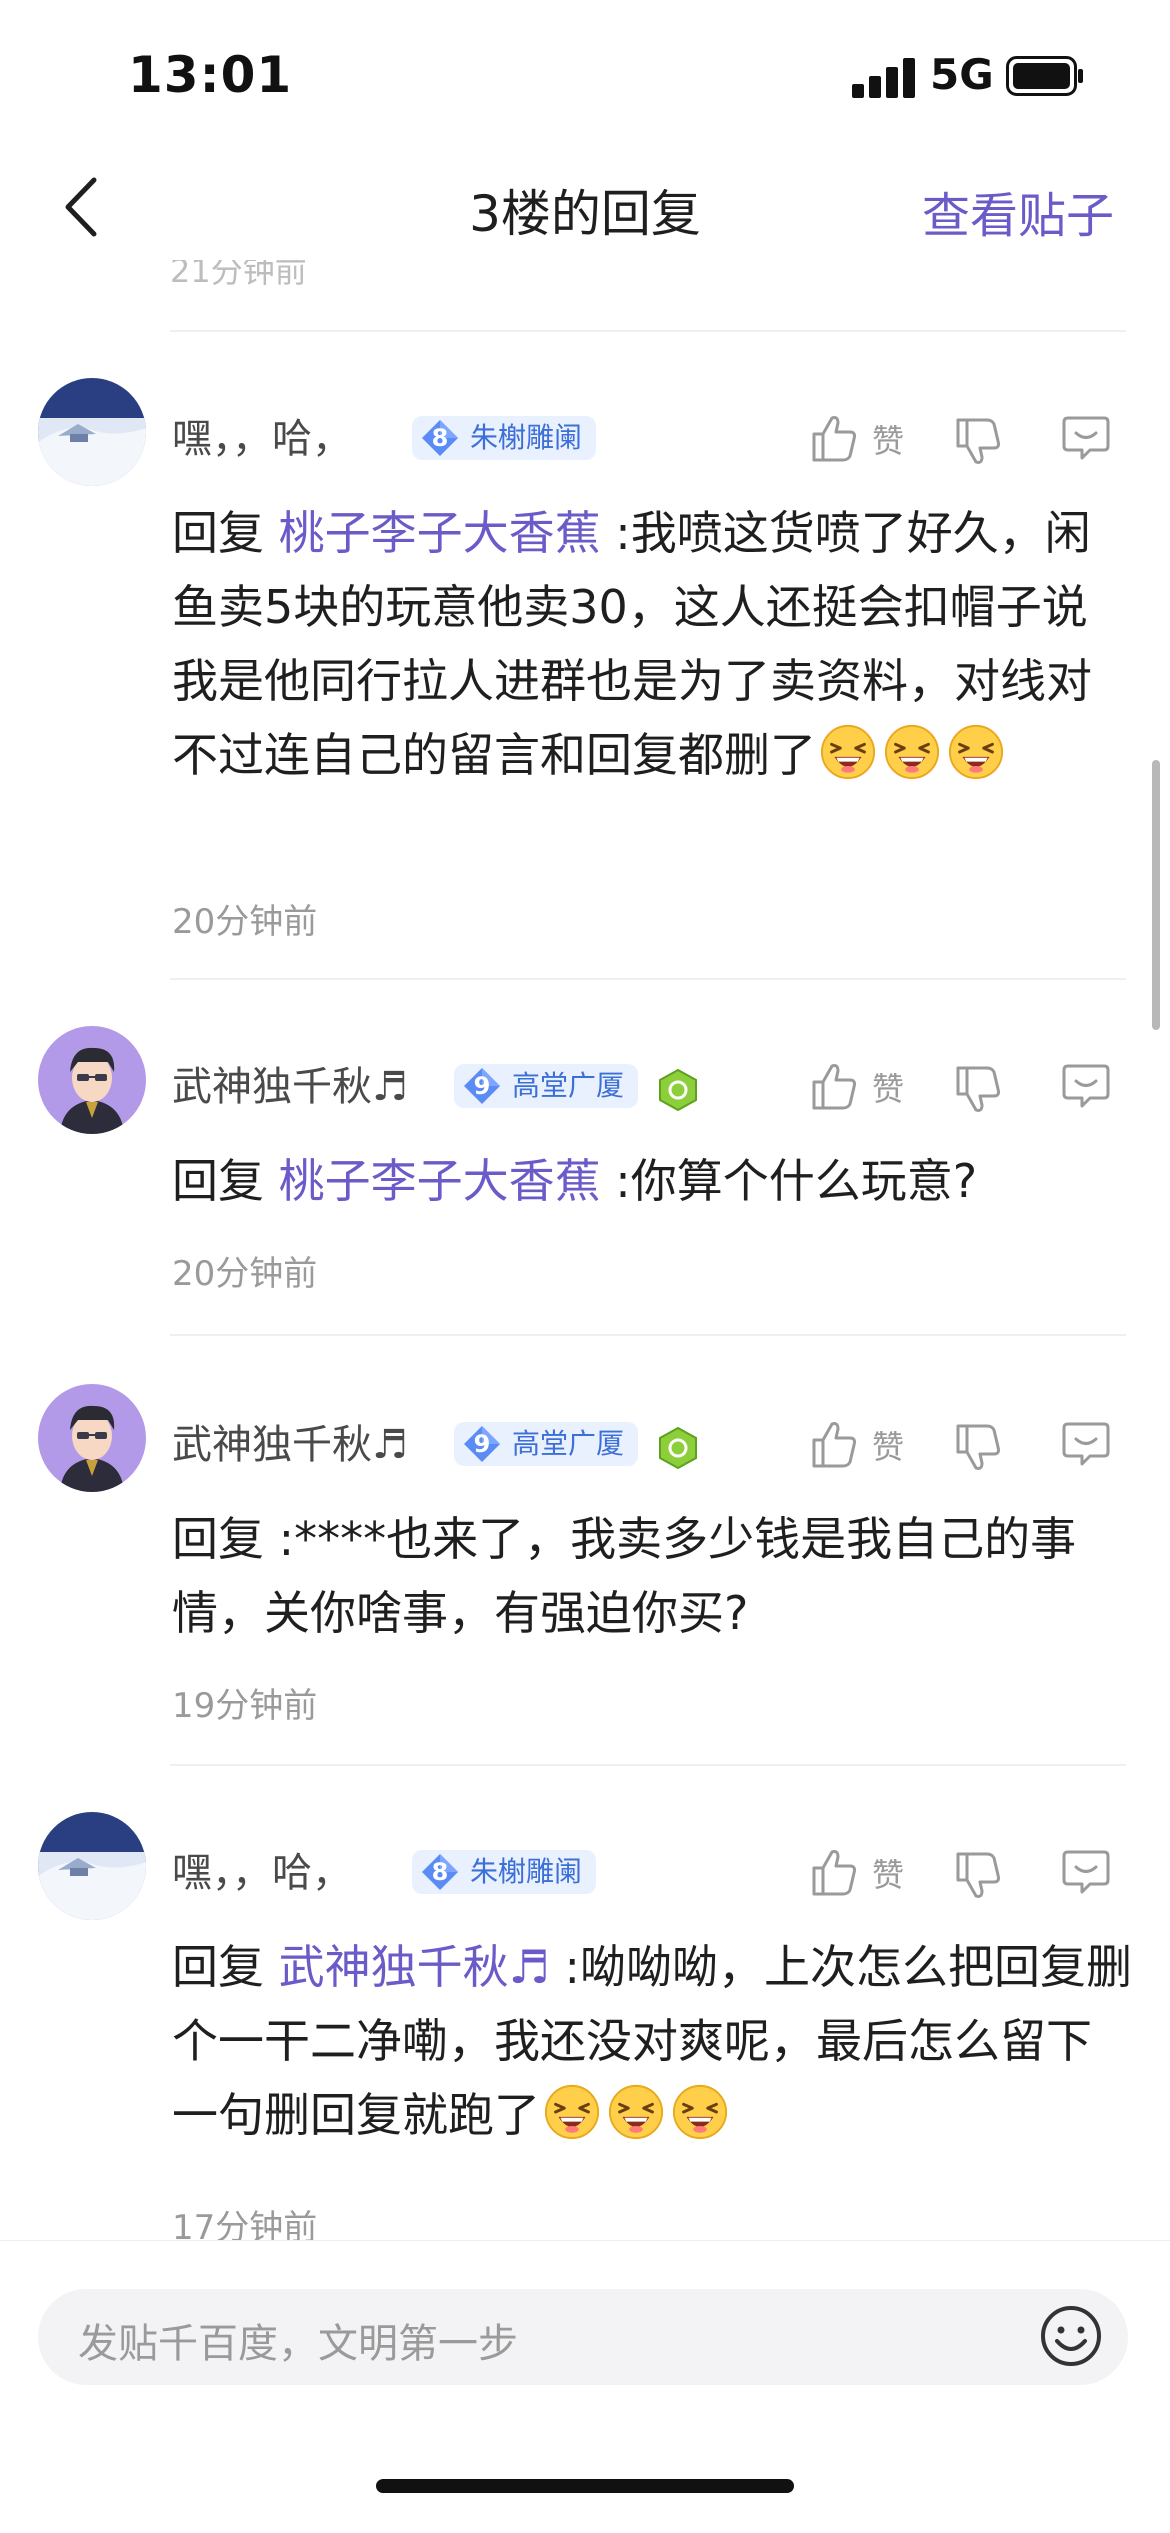  I want to click on signal-strength-icon, so click(885, 78).